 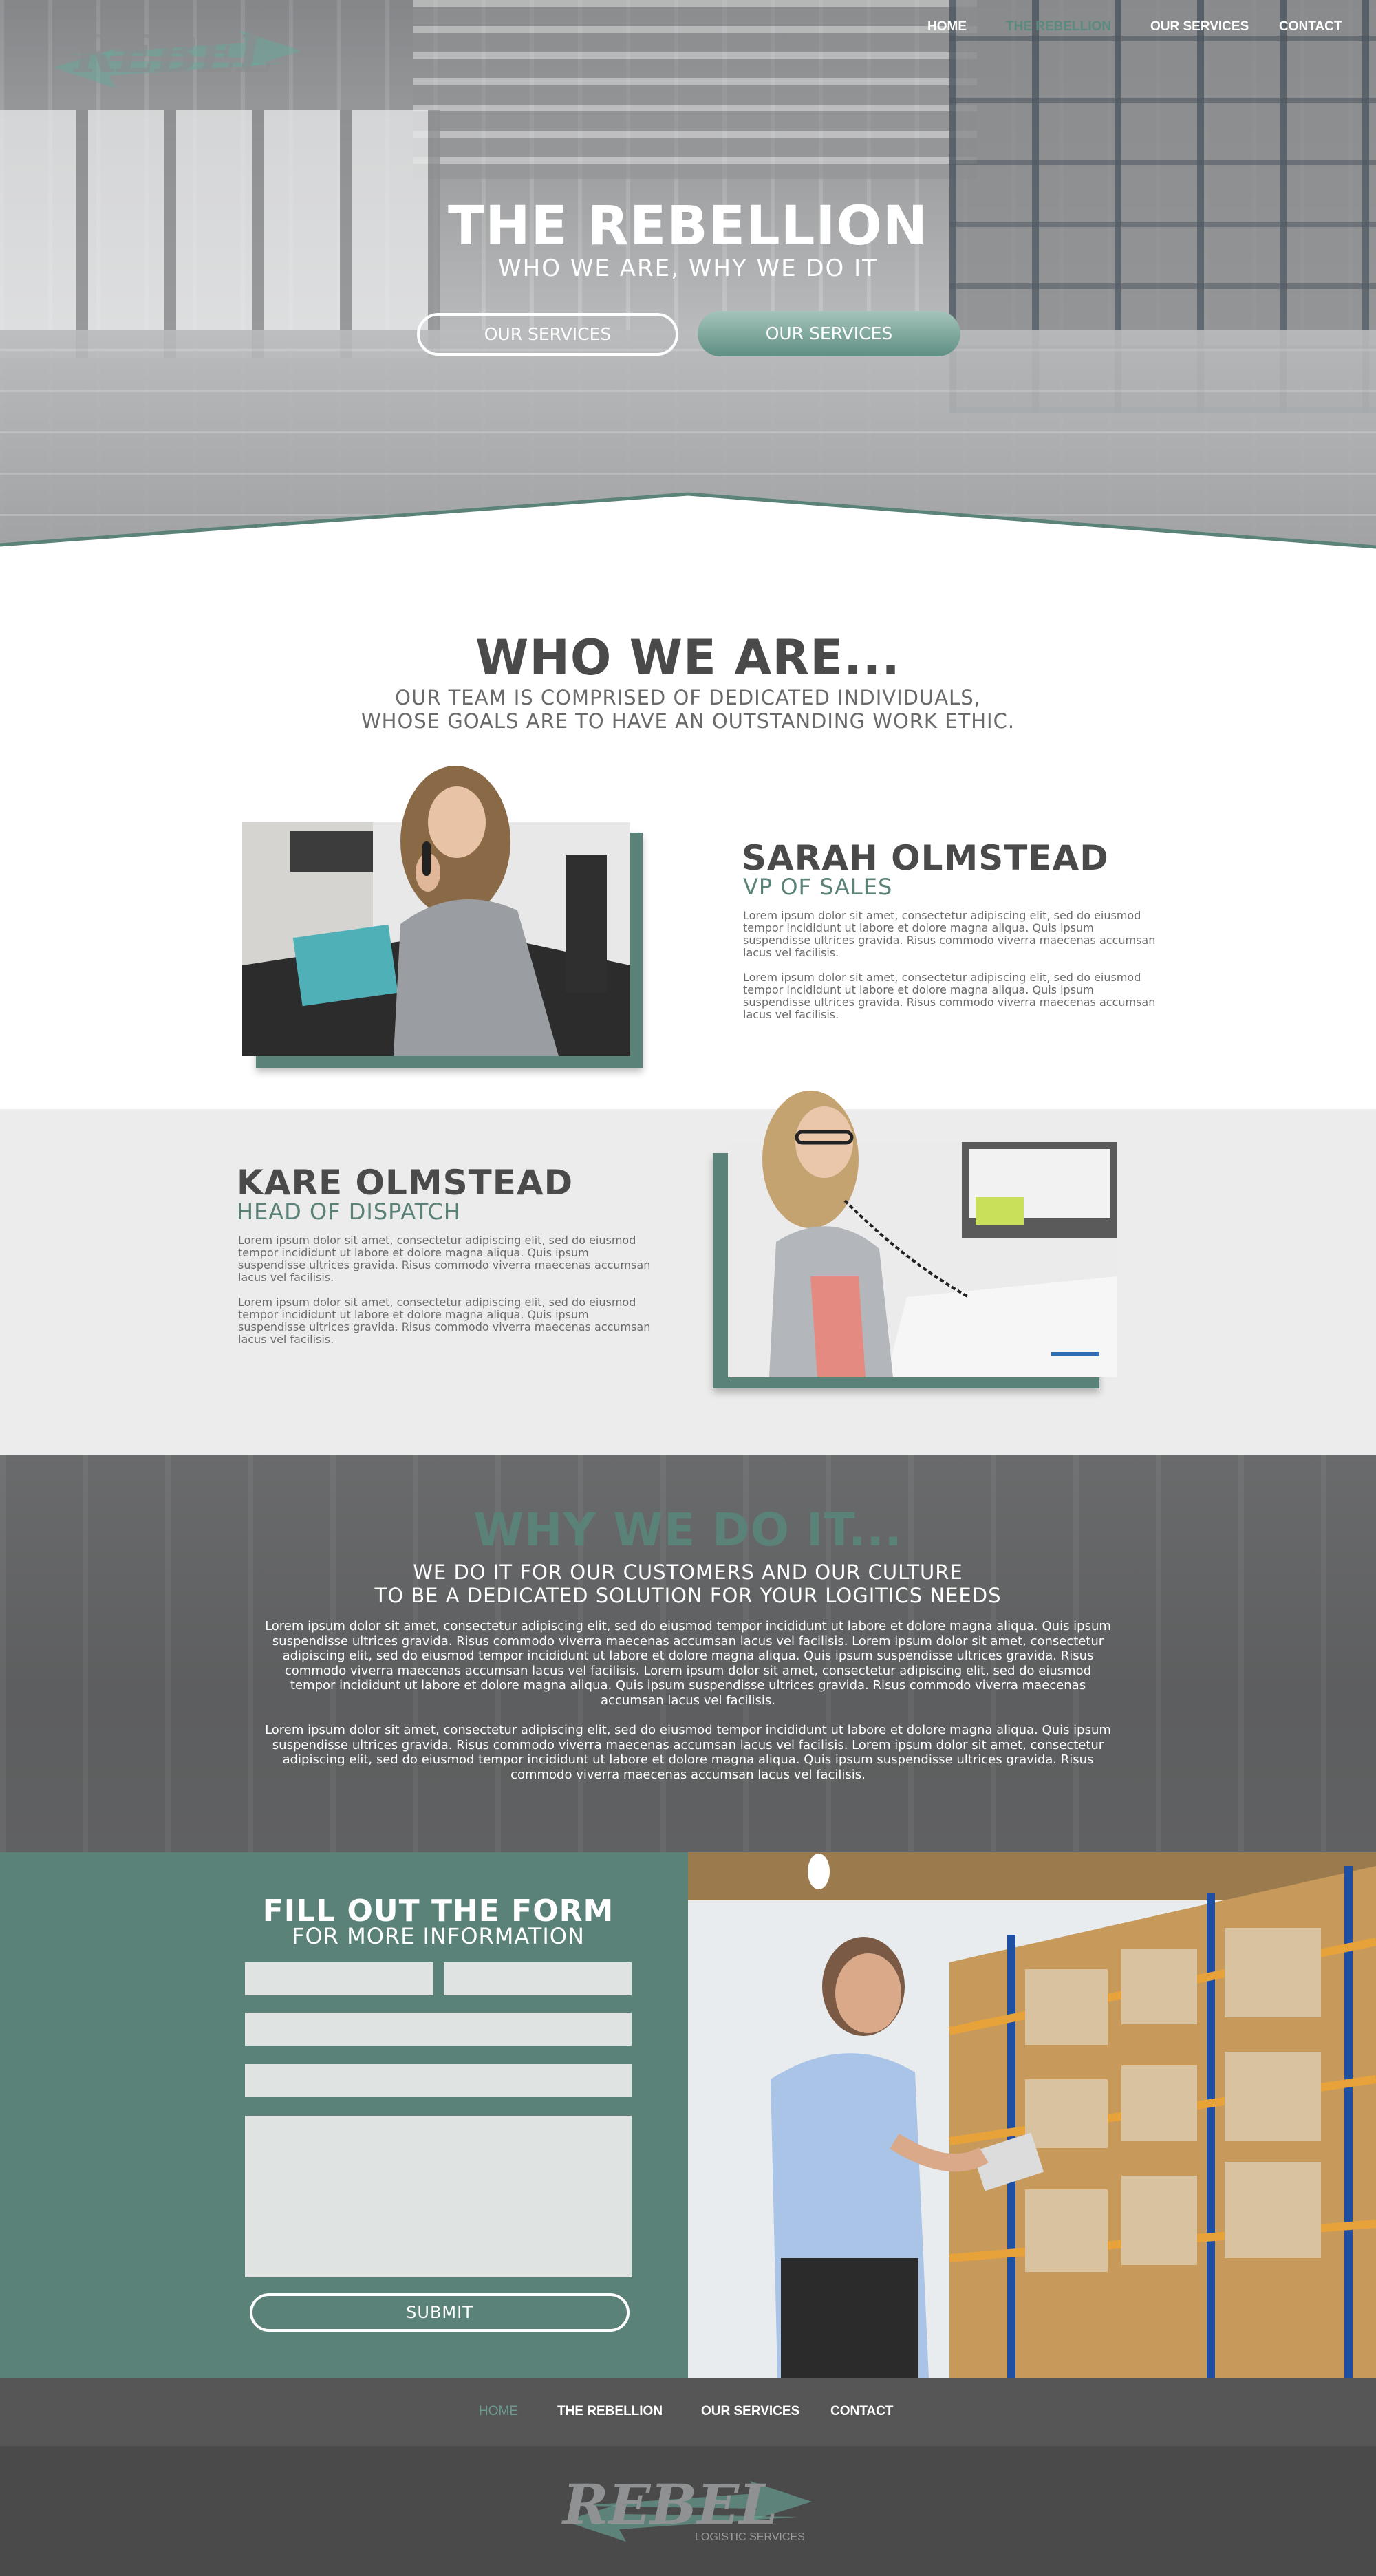 What do you see at coordinates (688, 1282) in the screenshot?
I see `kare-section-band` at bounding box center [688, 1282].